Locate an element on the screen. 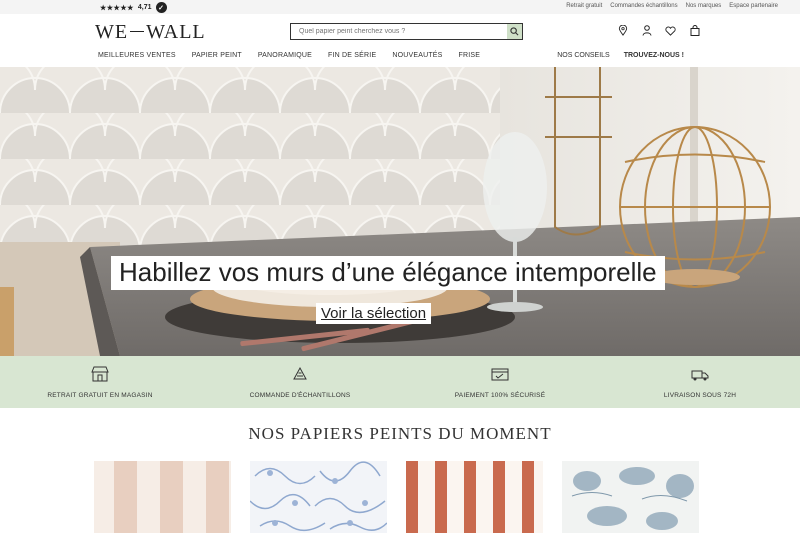  search-bar is located at coordinates (406, 31).